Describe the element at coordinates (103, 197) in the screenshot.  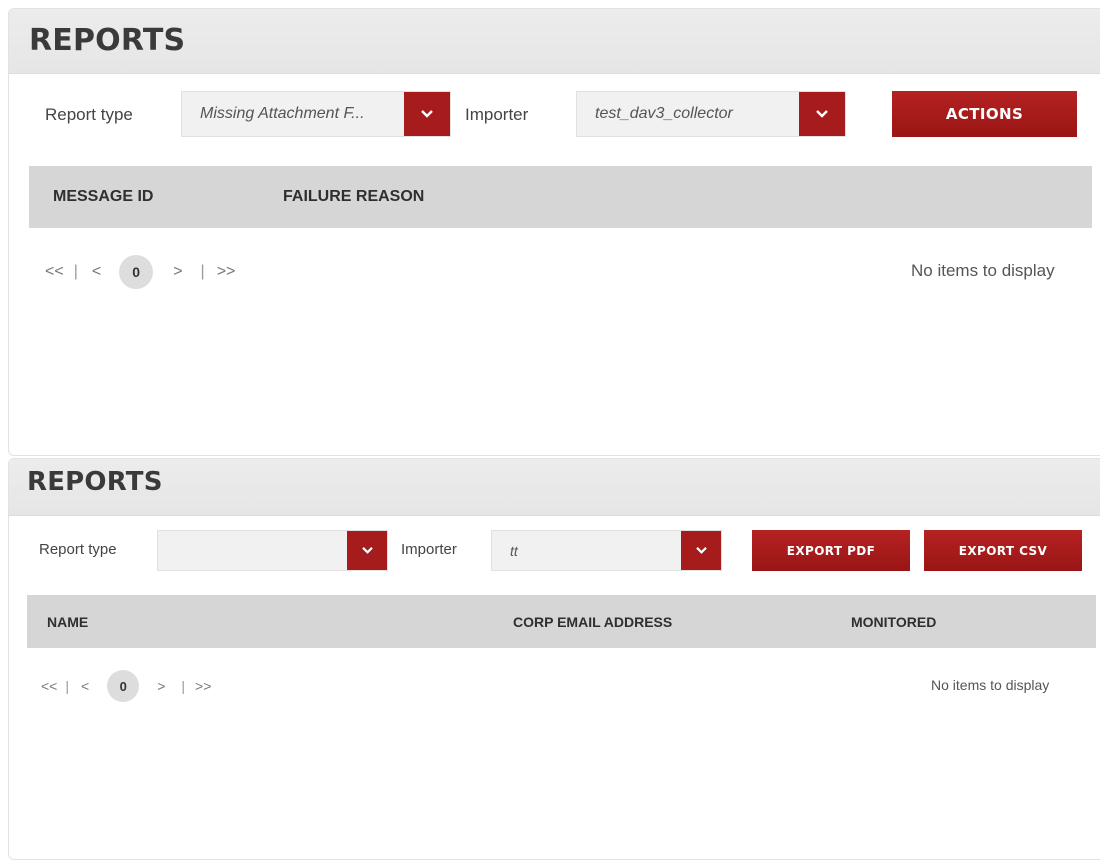
I see `column-header-message-id: MESSAGE ID` at that location.